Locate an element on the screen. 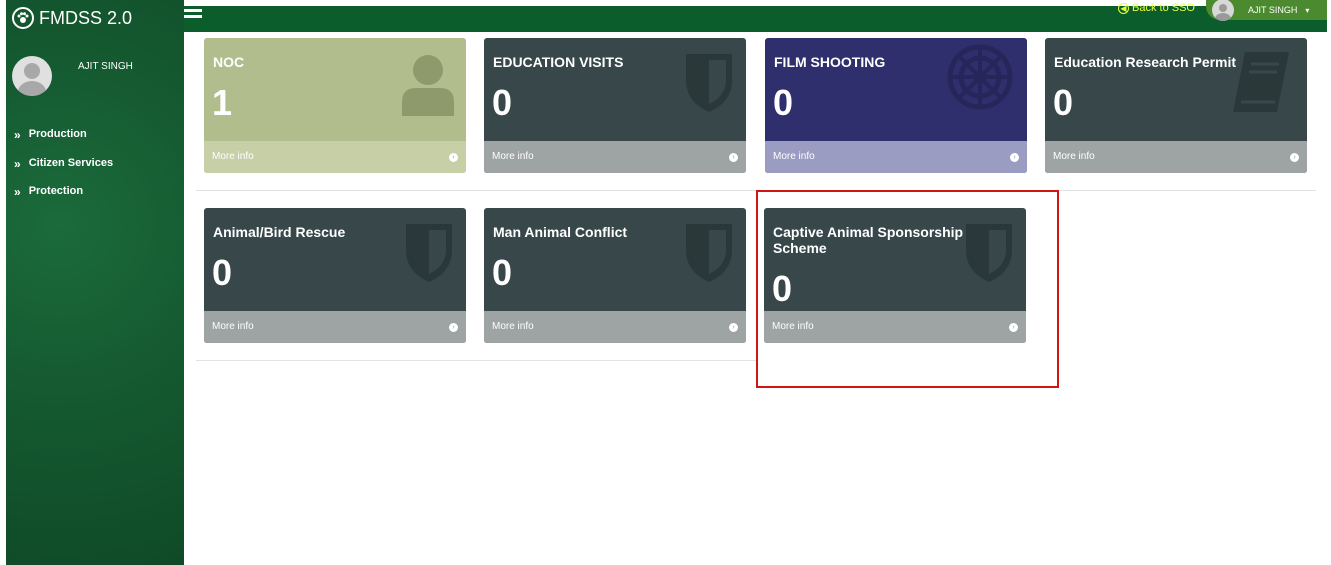  arrow-left-circle-icon: ◀ is located at coordinates (1123, 8).